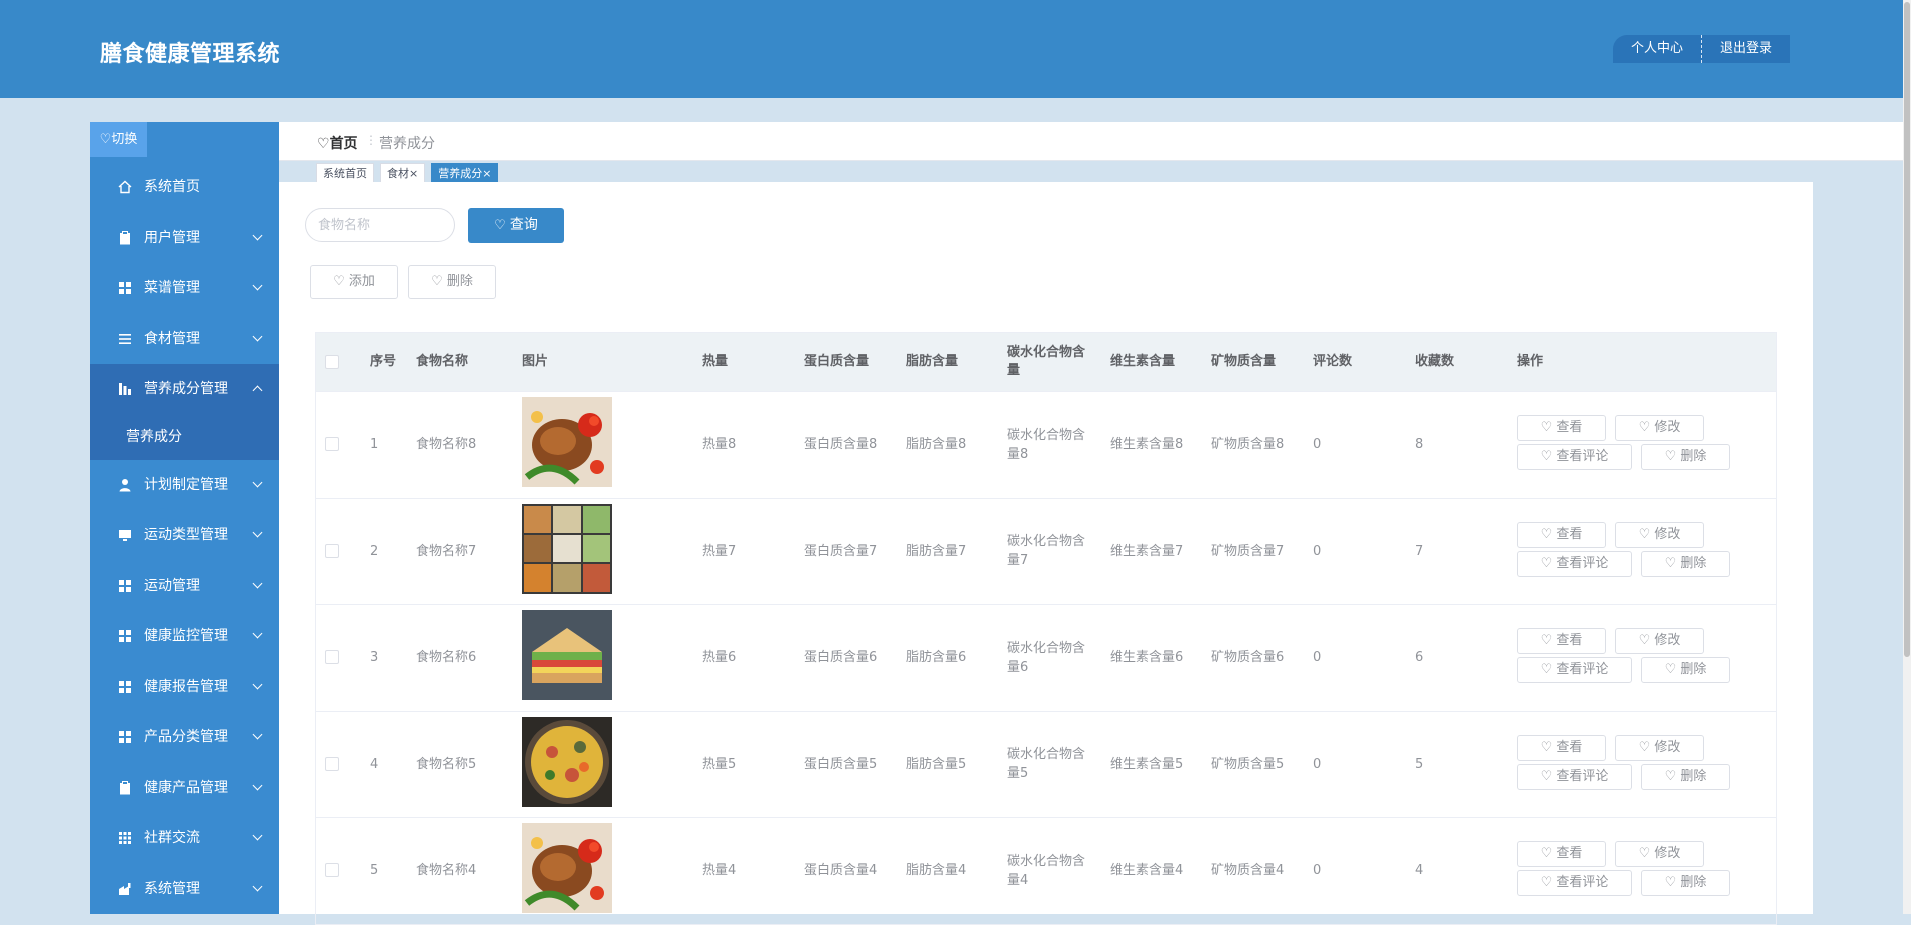 The width and height of the screenshot is (1911, 925). What do you see at coordinates (1147, 764) in the screenshot?
I see `cell-vitamin: 维生素含量5` at bounding box center [1147, 764].